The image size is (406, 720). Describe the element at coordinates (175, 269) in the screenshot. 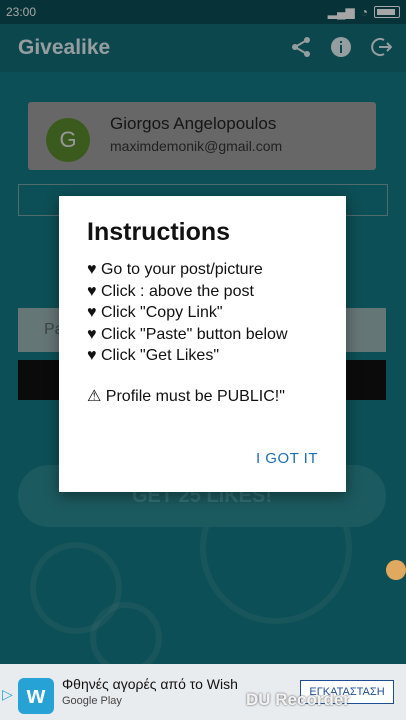

I see `instruction-line: ♥ Go to your post/picture` at that location.